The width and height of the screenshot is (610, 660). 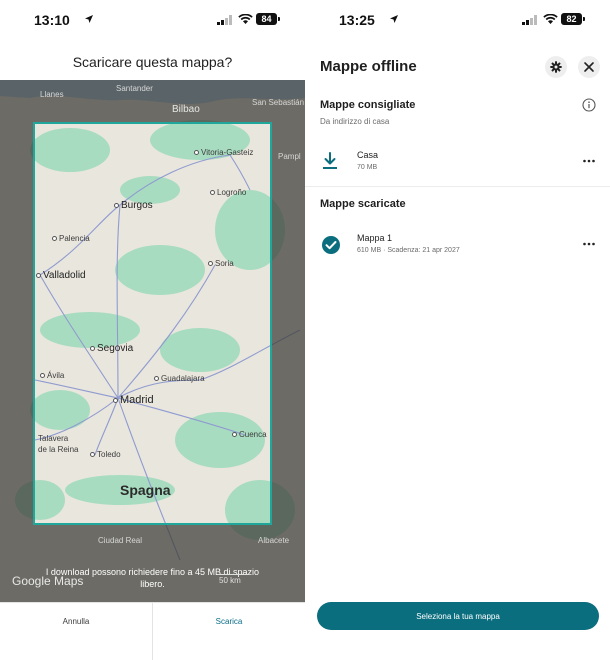 What do you see at coordinates (330, 160) in the screenshot?
I see `download-icon` at bounding box center [330, 160].